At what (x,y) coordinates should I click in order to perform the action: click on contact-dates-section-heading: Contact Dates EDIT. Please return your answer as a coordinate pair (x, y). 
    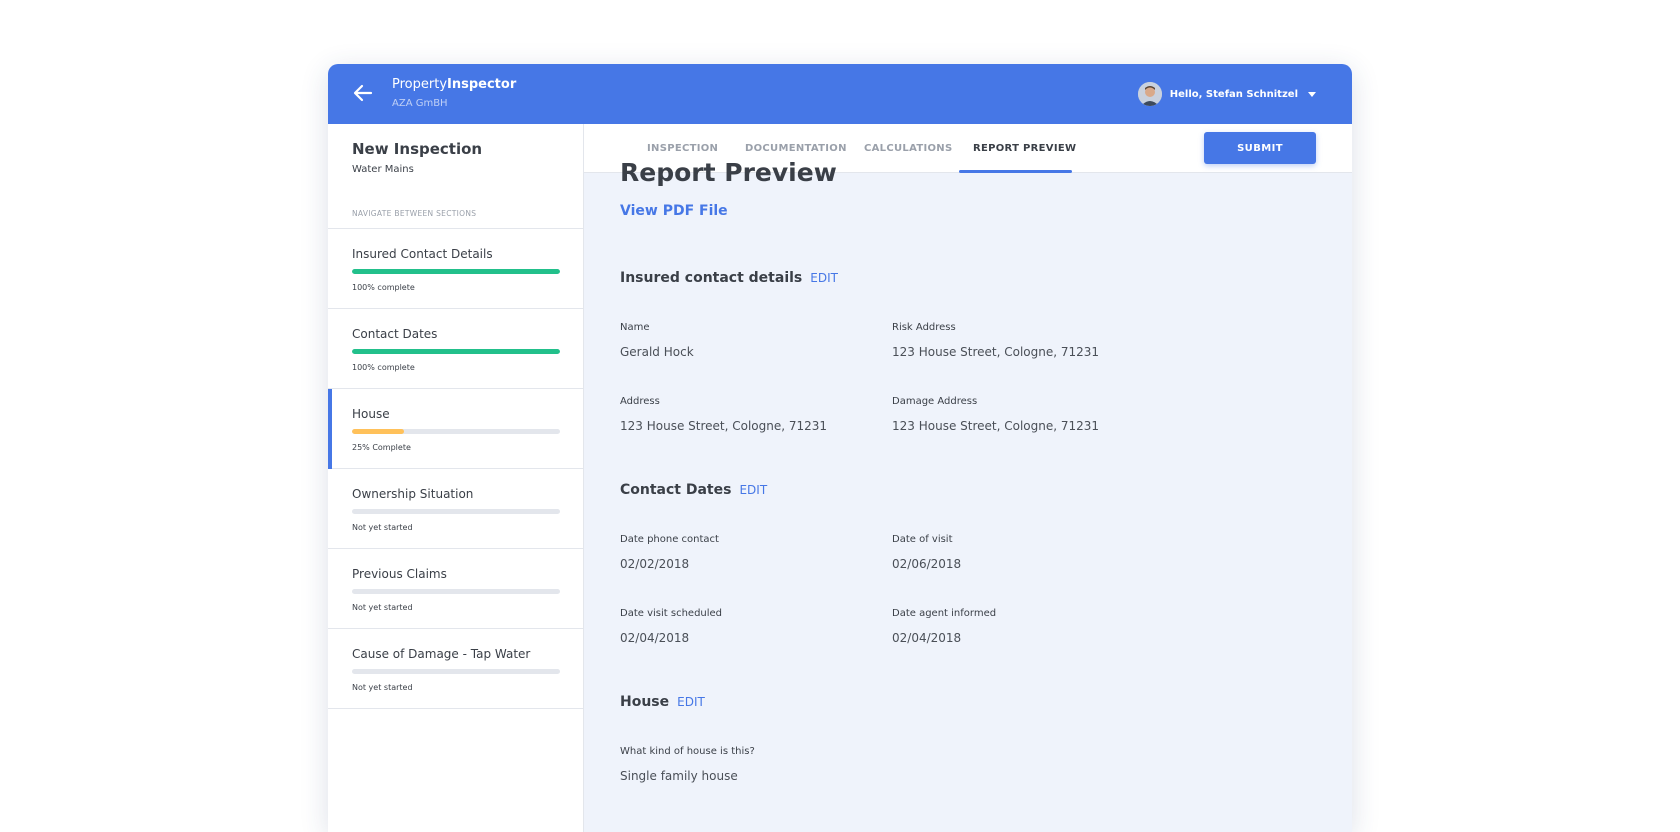
    Looking at the image, I should click on (693, 490).